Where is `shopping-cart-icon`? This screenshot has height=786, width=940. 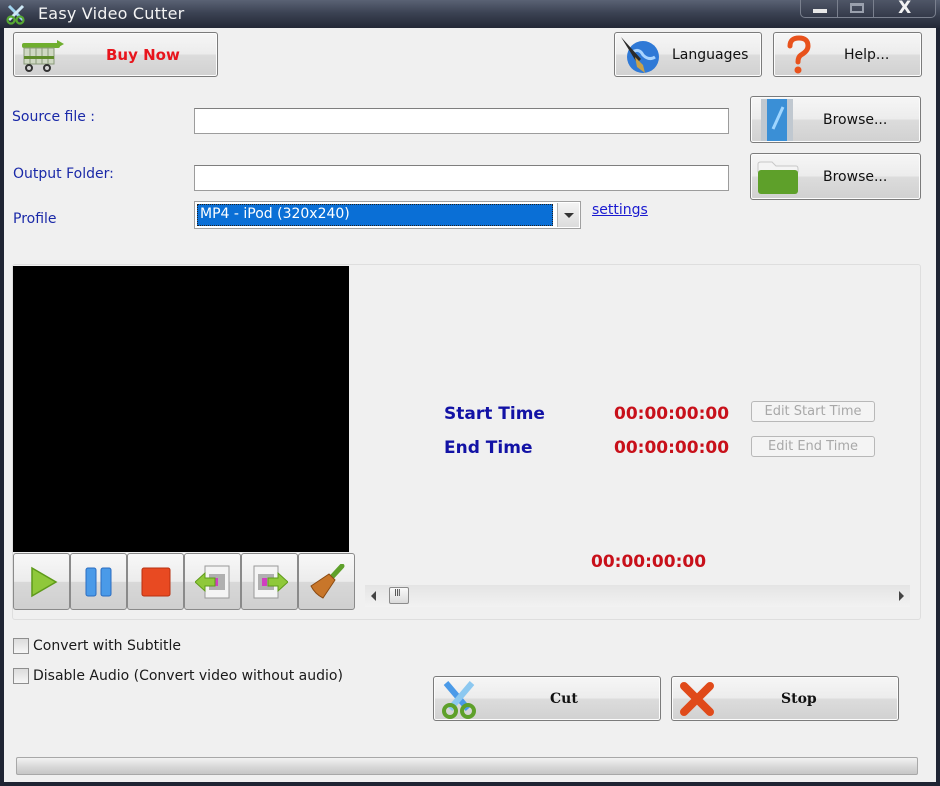
shopping-cart-icon is located at coordinates (43, 56).